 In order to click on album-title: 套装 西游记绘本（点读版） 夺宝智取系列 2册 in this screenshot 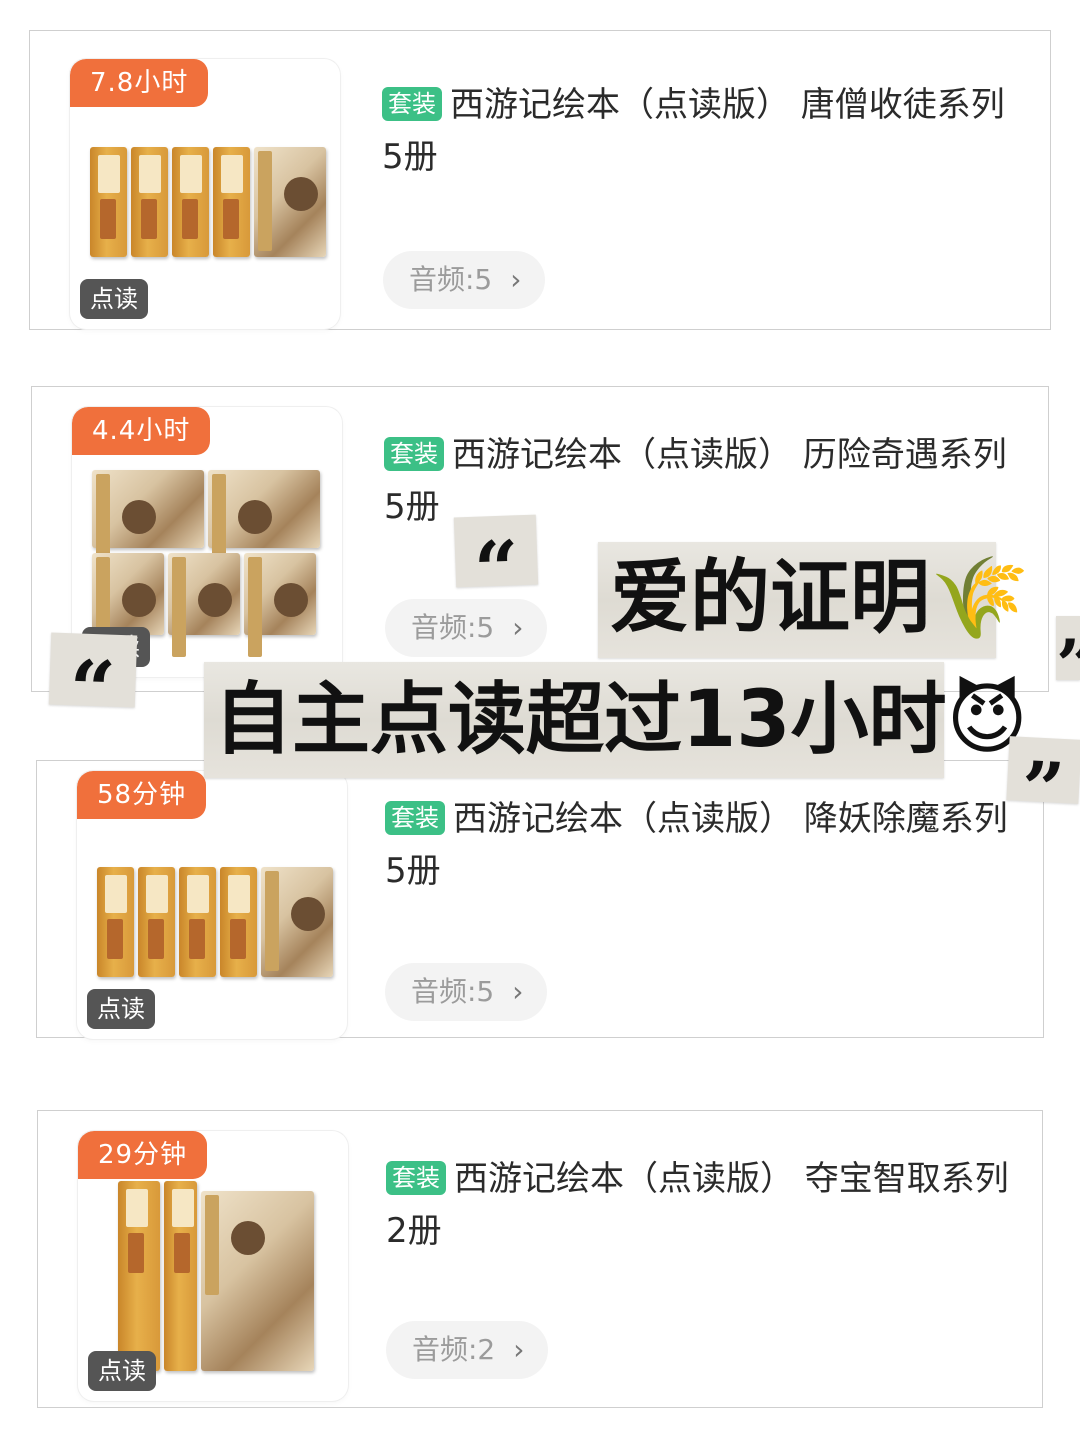, I will do `click(706, 1205)`.